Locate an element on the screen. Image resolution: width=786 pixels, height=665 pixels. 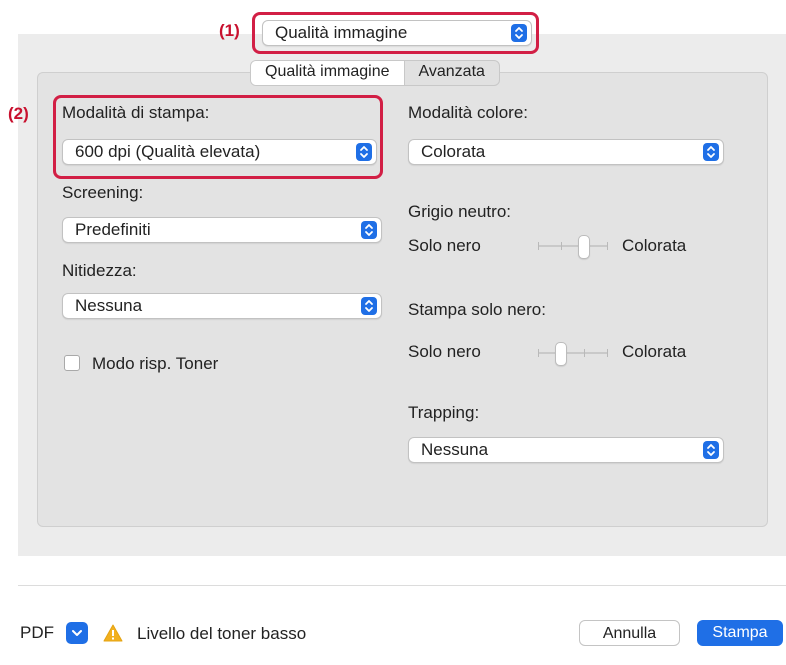
toner-warning-text: Livello del toner basso is located at coordinates (222, 633).